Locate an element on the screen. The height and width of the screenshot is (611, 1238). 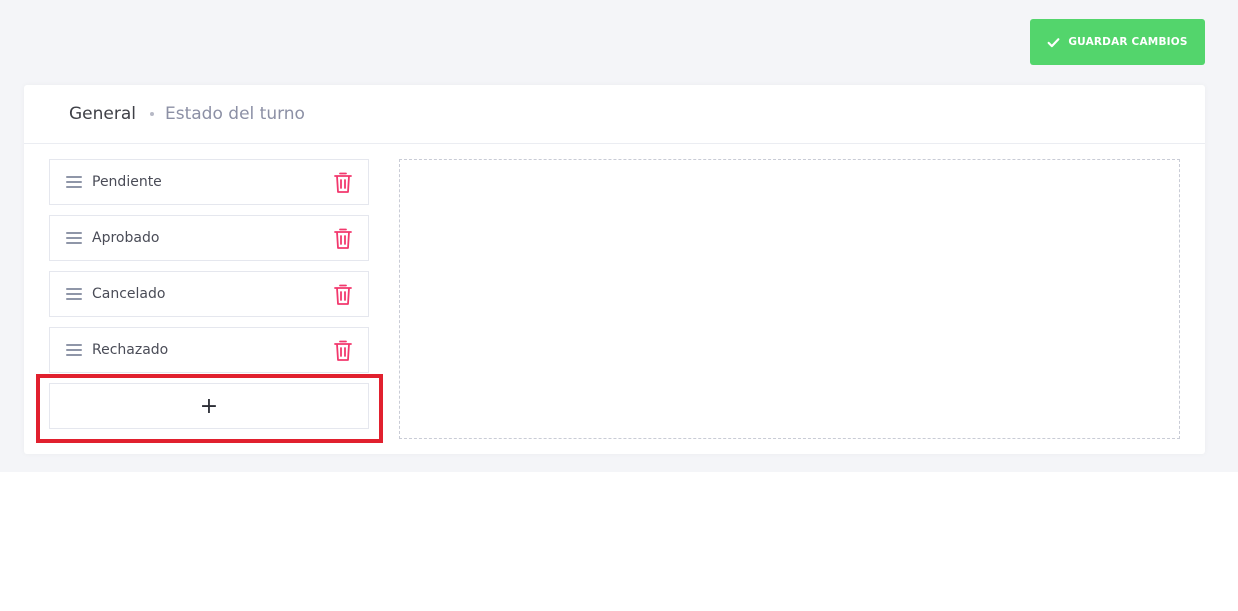
status-list: Pendiente Aprobado Cancelado Rechazado is located at coordinates (209, 271).